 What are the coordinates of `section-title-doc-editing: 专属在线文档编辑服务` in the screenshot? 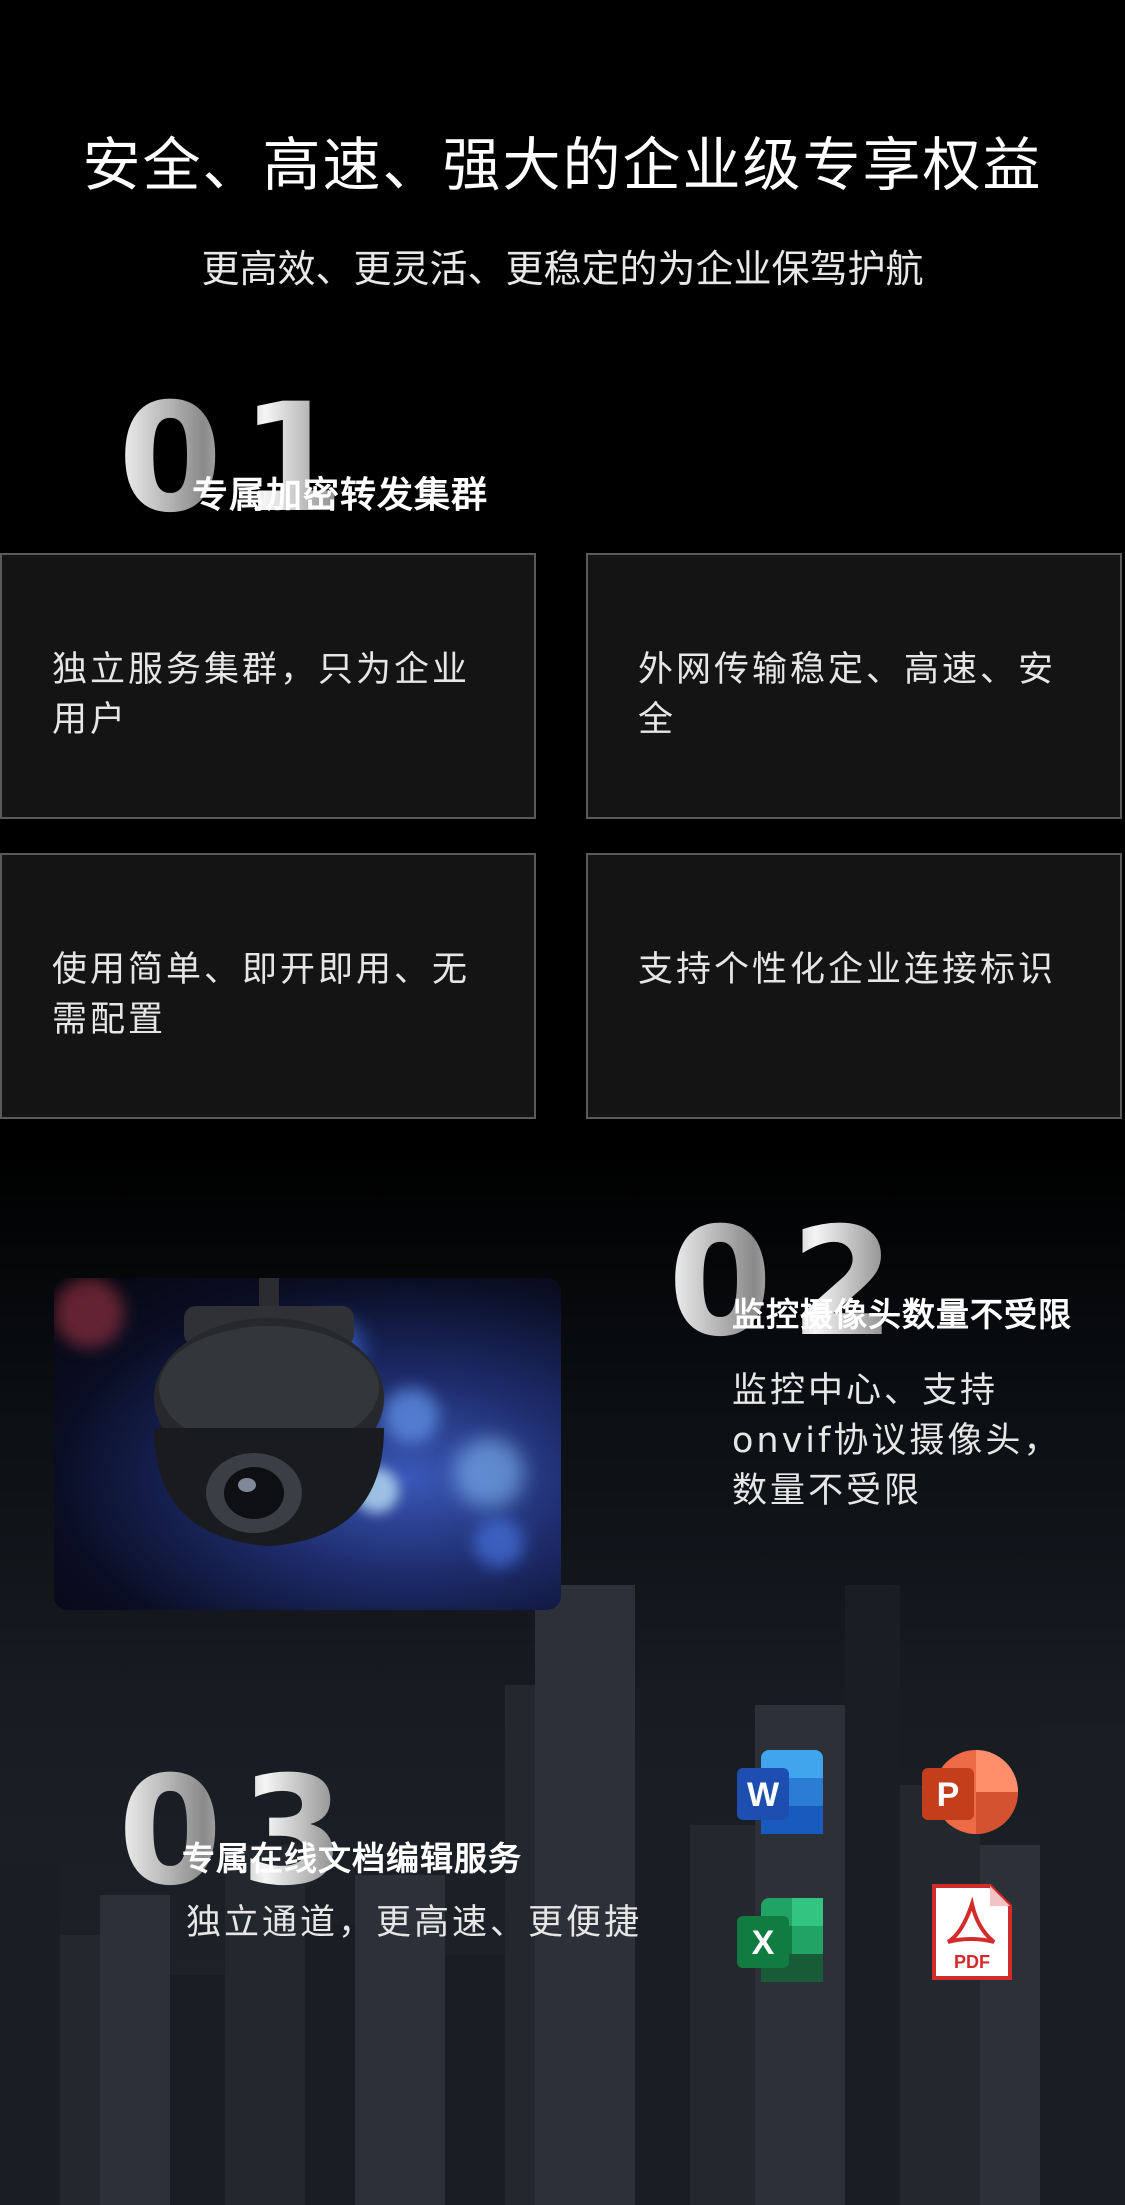 It's located at (352, 1858).